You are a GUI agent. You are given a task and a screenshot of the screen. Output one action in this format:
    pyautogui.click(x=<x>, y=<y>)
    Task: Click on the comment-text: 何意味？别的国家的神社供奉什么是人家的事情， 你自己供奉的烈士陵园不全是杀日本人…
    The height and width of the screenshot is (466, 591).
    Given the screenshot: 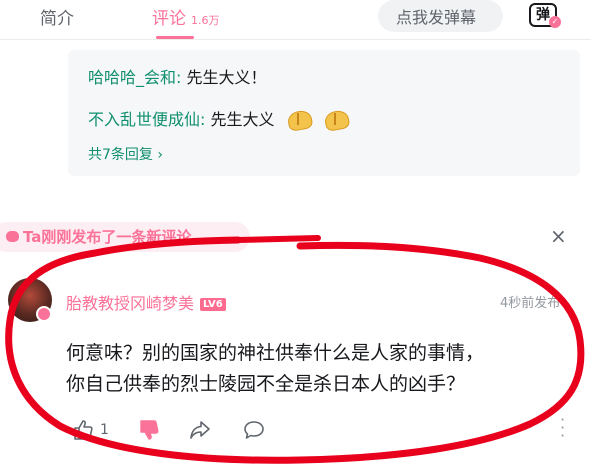 What is the action you would take?
    pyautogui.click(x=316, y=369)
    